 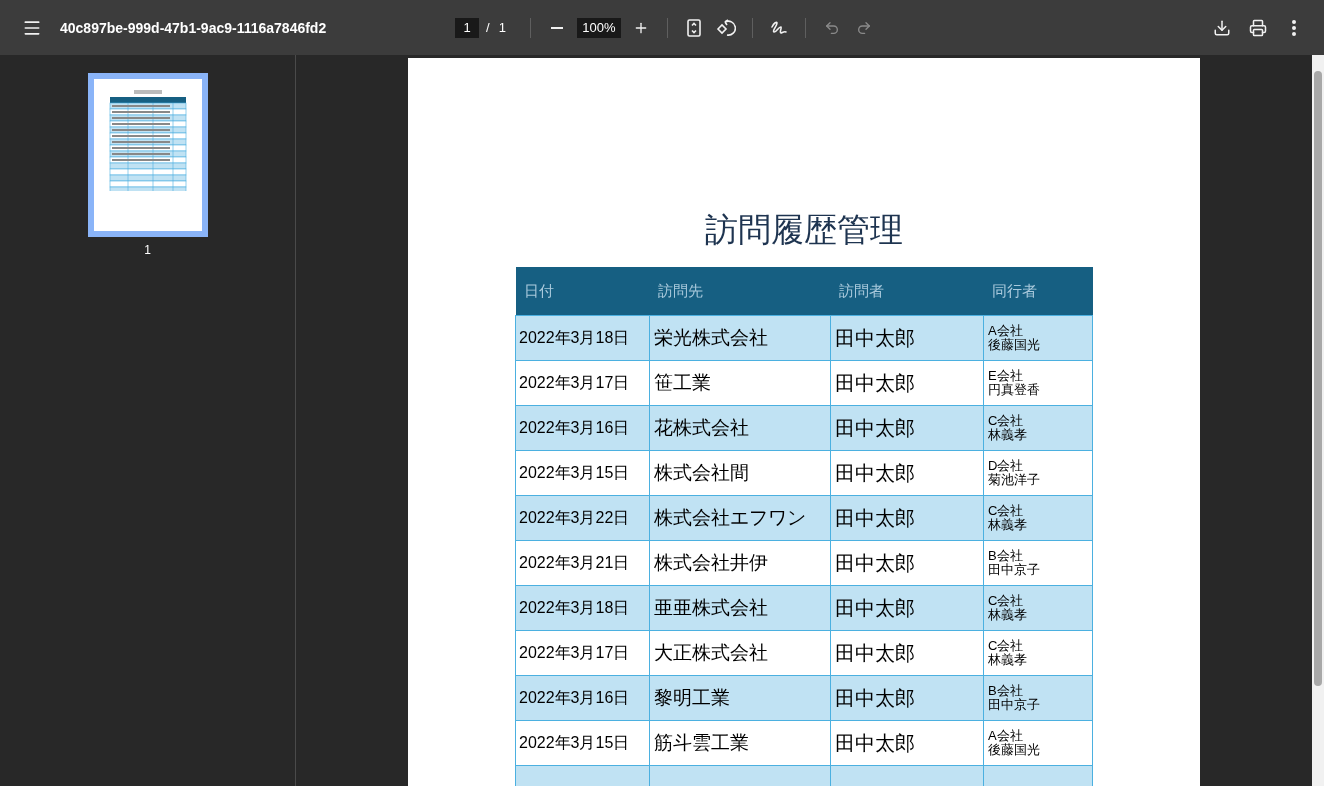 What do you see at coordinates (804, 230) in the screenshot?
I see `page-heading: 訪問履歴管理` at bounding box center [804, 230].